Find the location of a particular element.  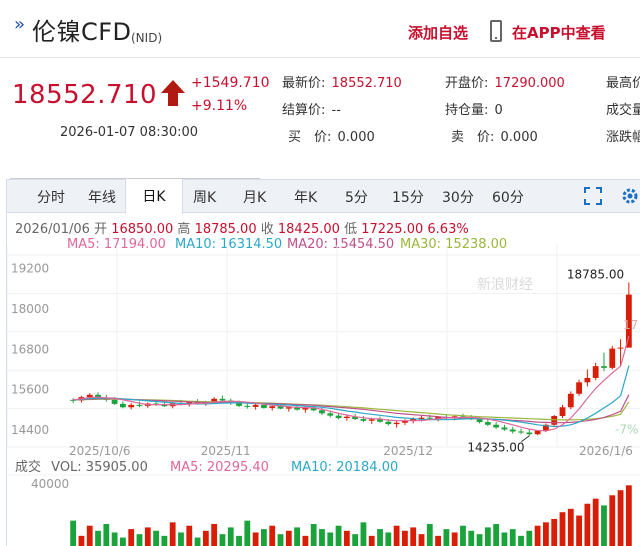

field-bid: 买 价: 0.000 is located at coordinates (331, 135).